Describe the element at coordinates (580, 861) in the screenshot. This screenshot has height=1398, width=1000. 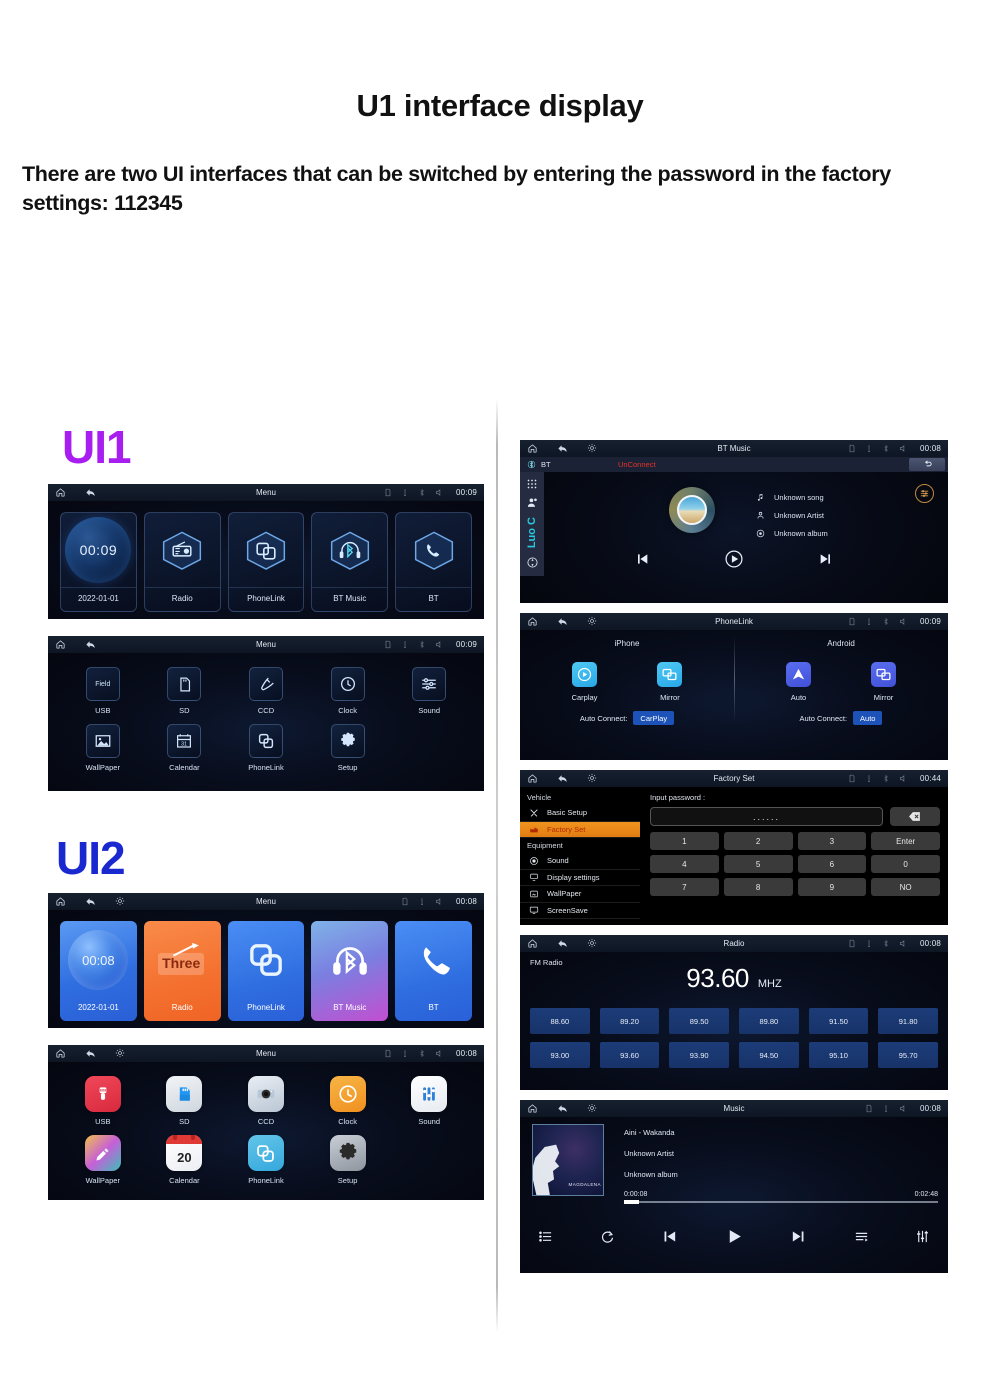
I see `sidebar-item-sound: Sound` at that location.